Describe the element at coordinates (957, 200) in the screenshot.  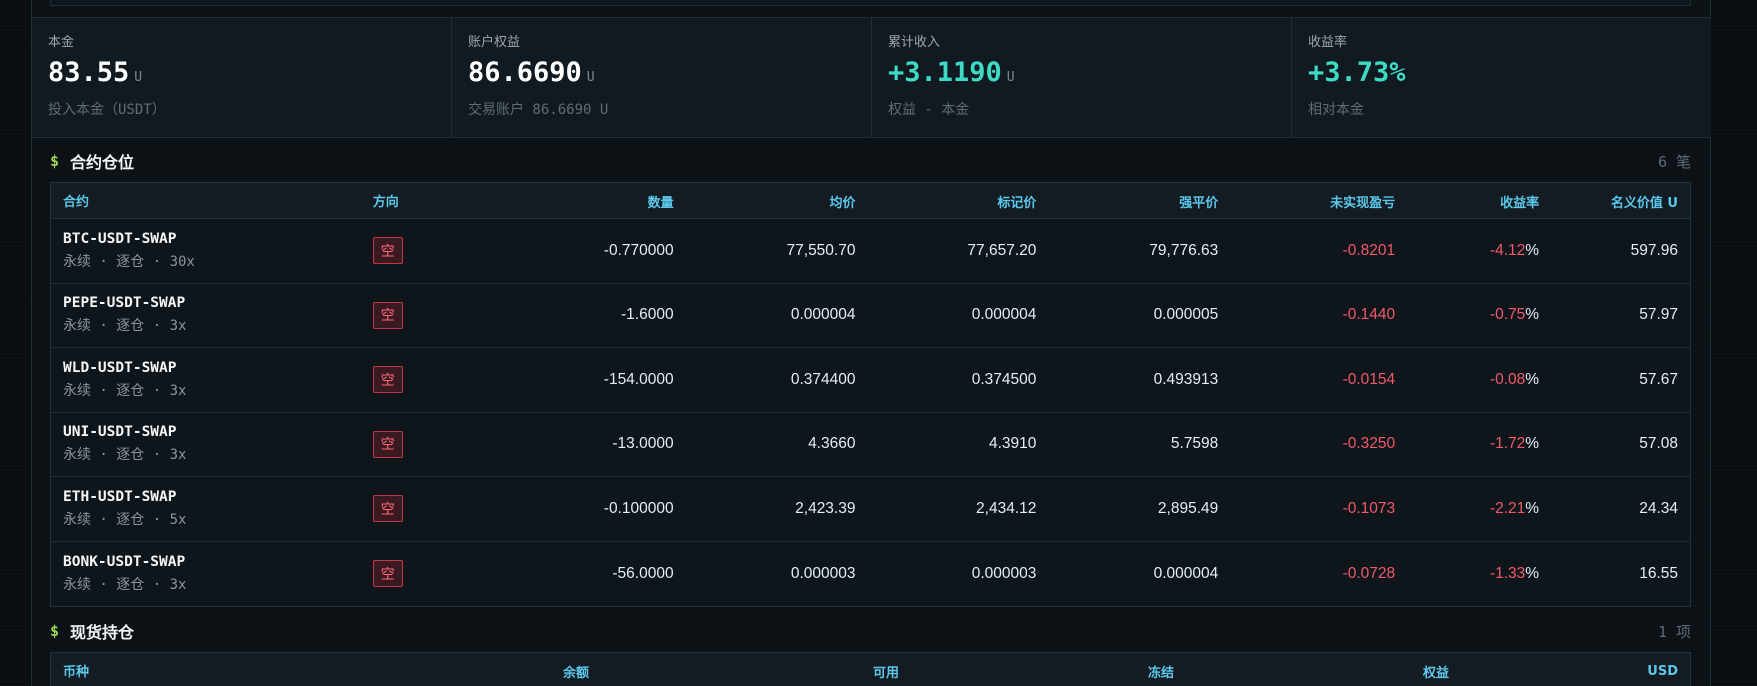
I see `col-header: 标记价` at that location.